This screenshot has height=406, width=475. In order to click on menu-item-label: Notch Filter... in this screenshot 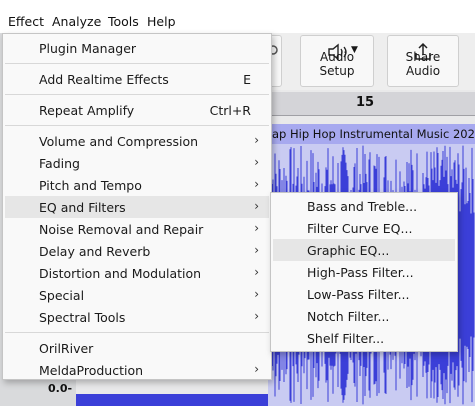, I will do `click(348, 316)`.